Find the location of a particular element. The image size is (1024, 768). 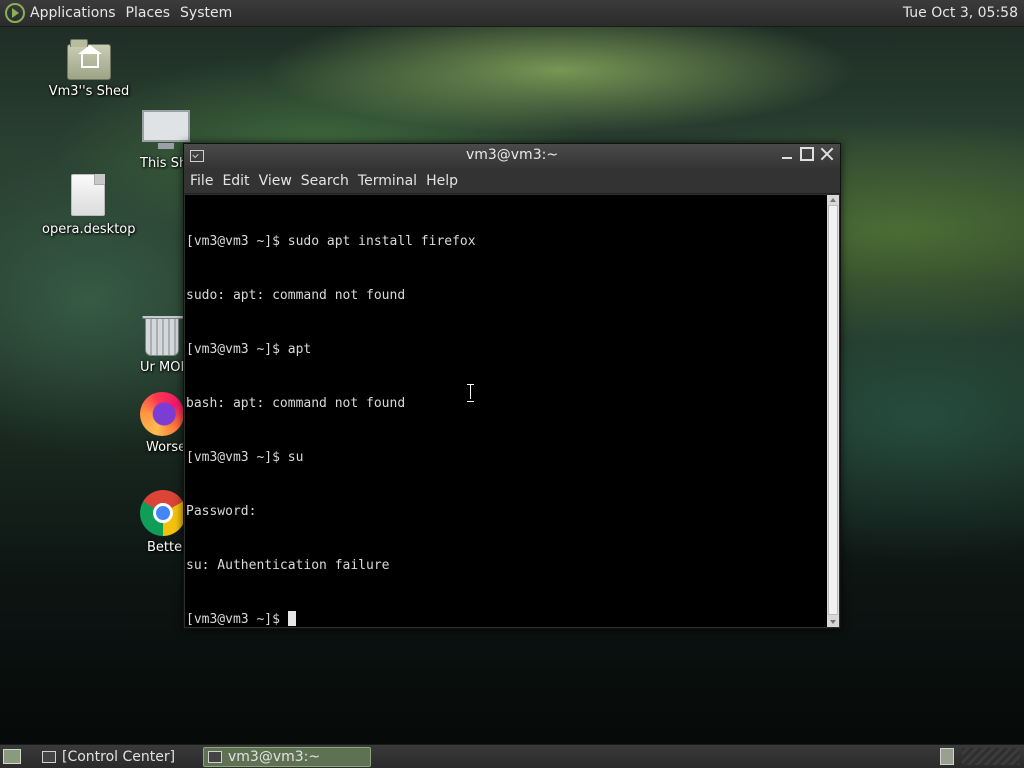

desktop-icon-chrome: Better is located at coordinates (162, 522).